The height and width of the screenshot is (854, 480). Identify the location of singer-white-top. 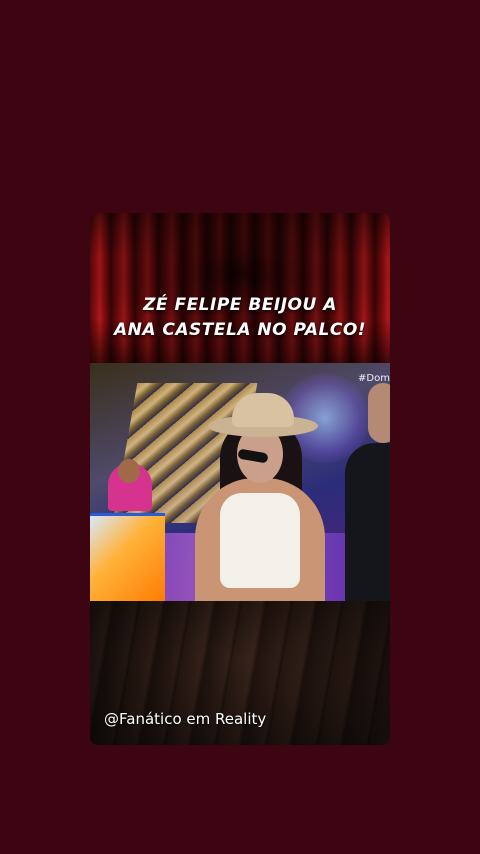
(260, 540).